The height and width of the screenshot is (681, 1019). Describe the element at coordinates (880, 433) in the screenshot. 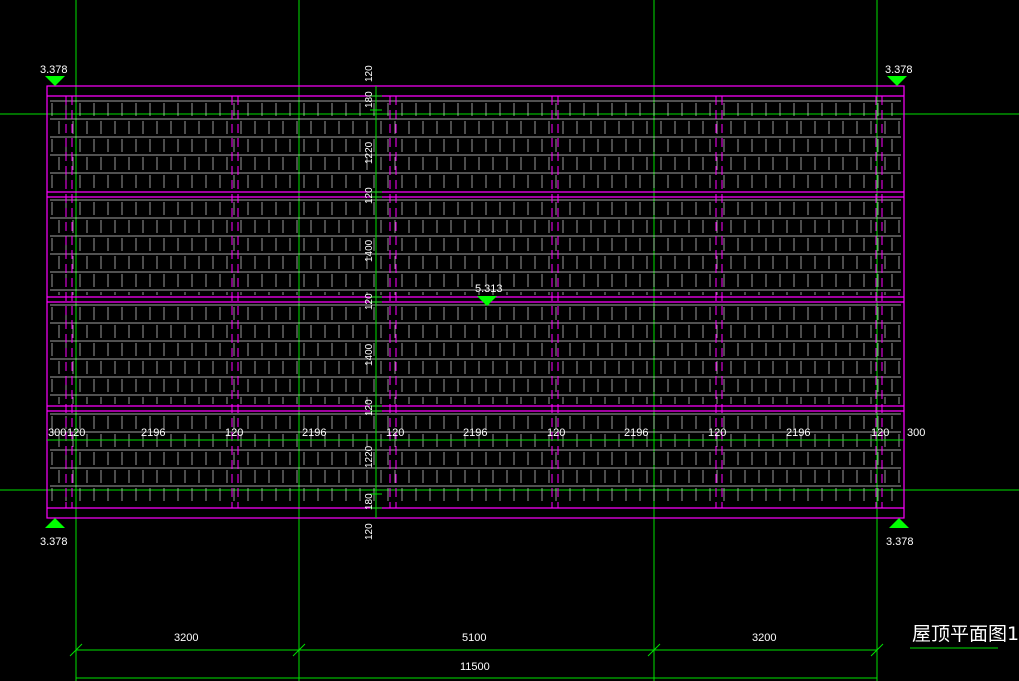

I see `hdim-11: 120` at that location.